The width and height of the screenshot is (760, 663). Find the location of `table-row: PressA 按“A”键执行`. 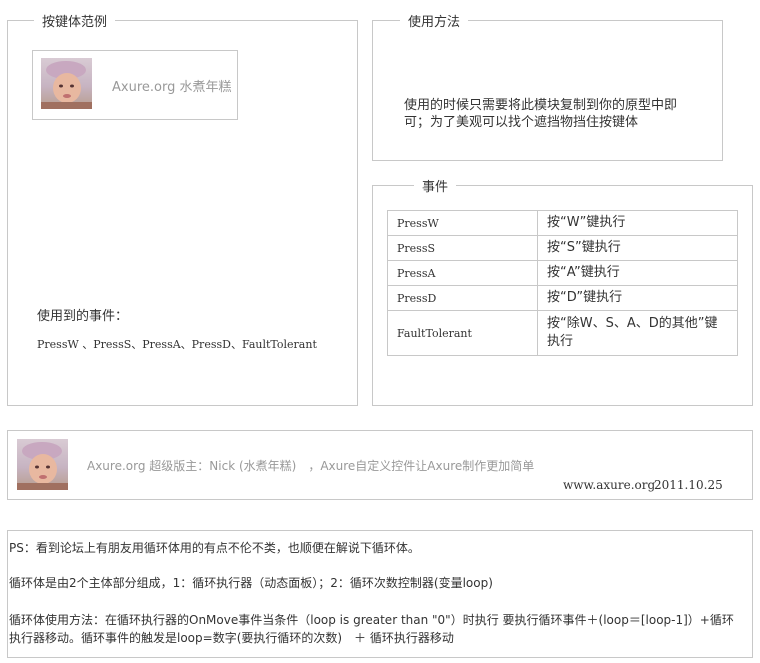

table-row: PressA 按“A”键执行 is located at coordinates (562, 273).